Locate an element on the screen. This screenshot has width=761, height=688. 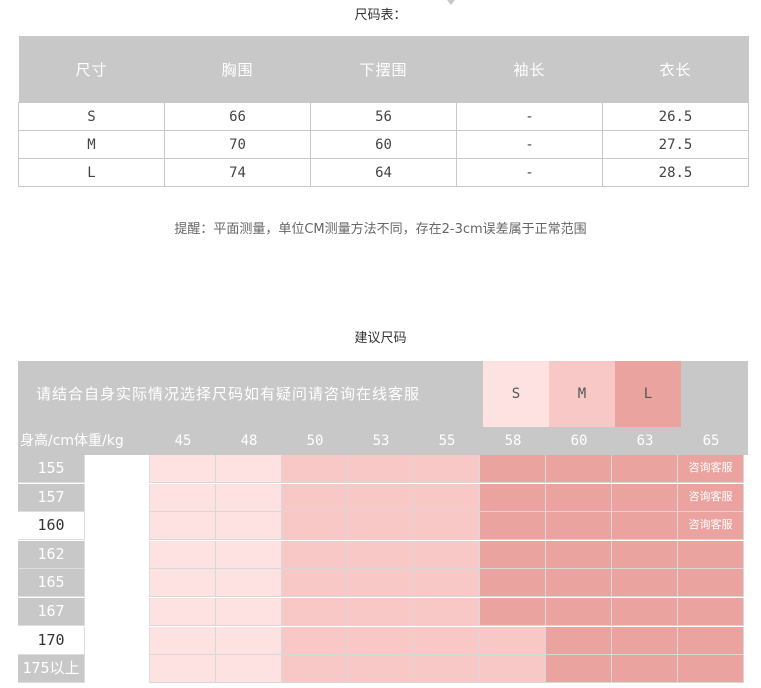
recommend-title: 建议尺码 is located at coordinates (380, 338).